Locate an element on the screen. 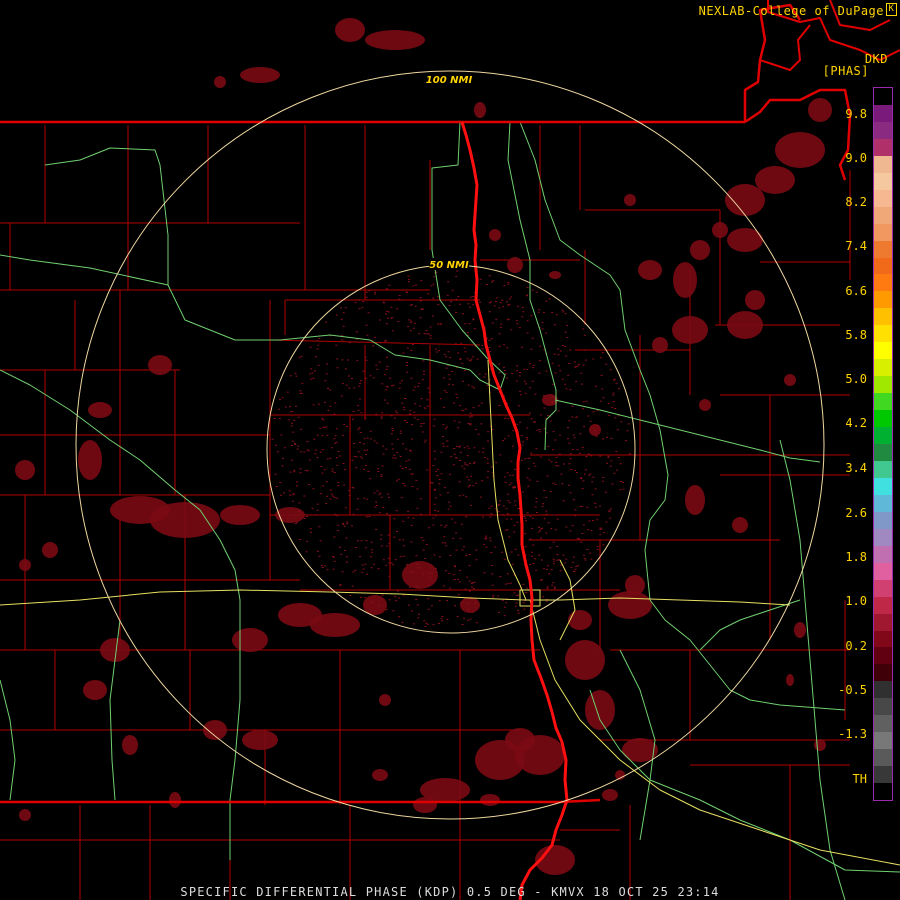 The image size is (900, 900). legend-tick-label: 1.0 is located at coordinates (856, 601).